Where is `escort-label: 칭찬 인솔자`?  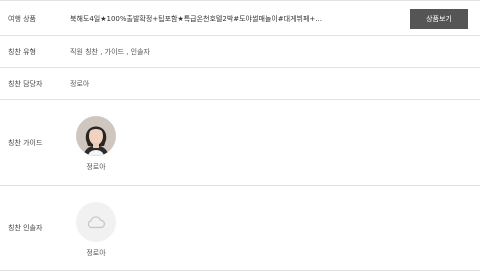 escort-label: 칭찬 인솔자 is located at coordinates (25, 228).